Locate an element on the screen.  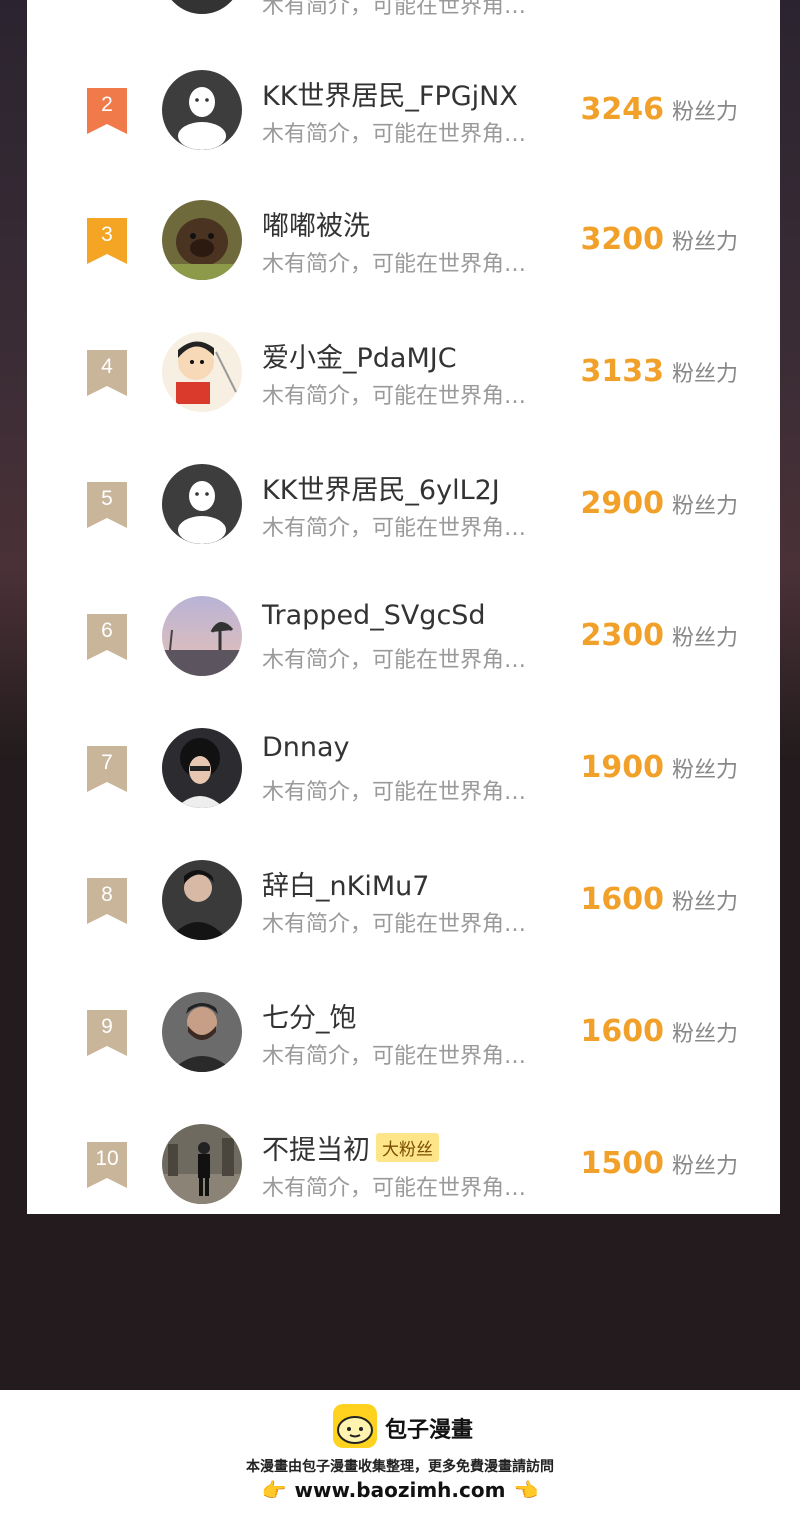
fan-power: 3133 粉丝力 is located at coordinates (659, 371).